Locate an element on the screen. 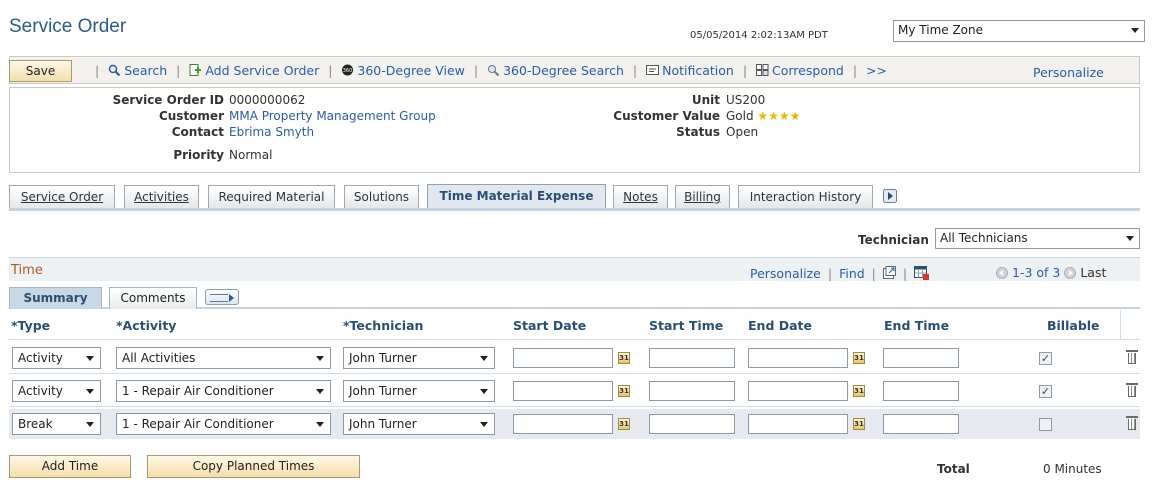 Image resolution: width=1153 pixels, height=480 pixels. activity-value: 1 - Repair Air Conditioner is located at coordinates (198, 424).